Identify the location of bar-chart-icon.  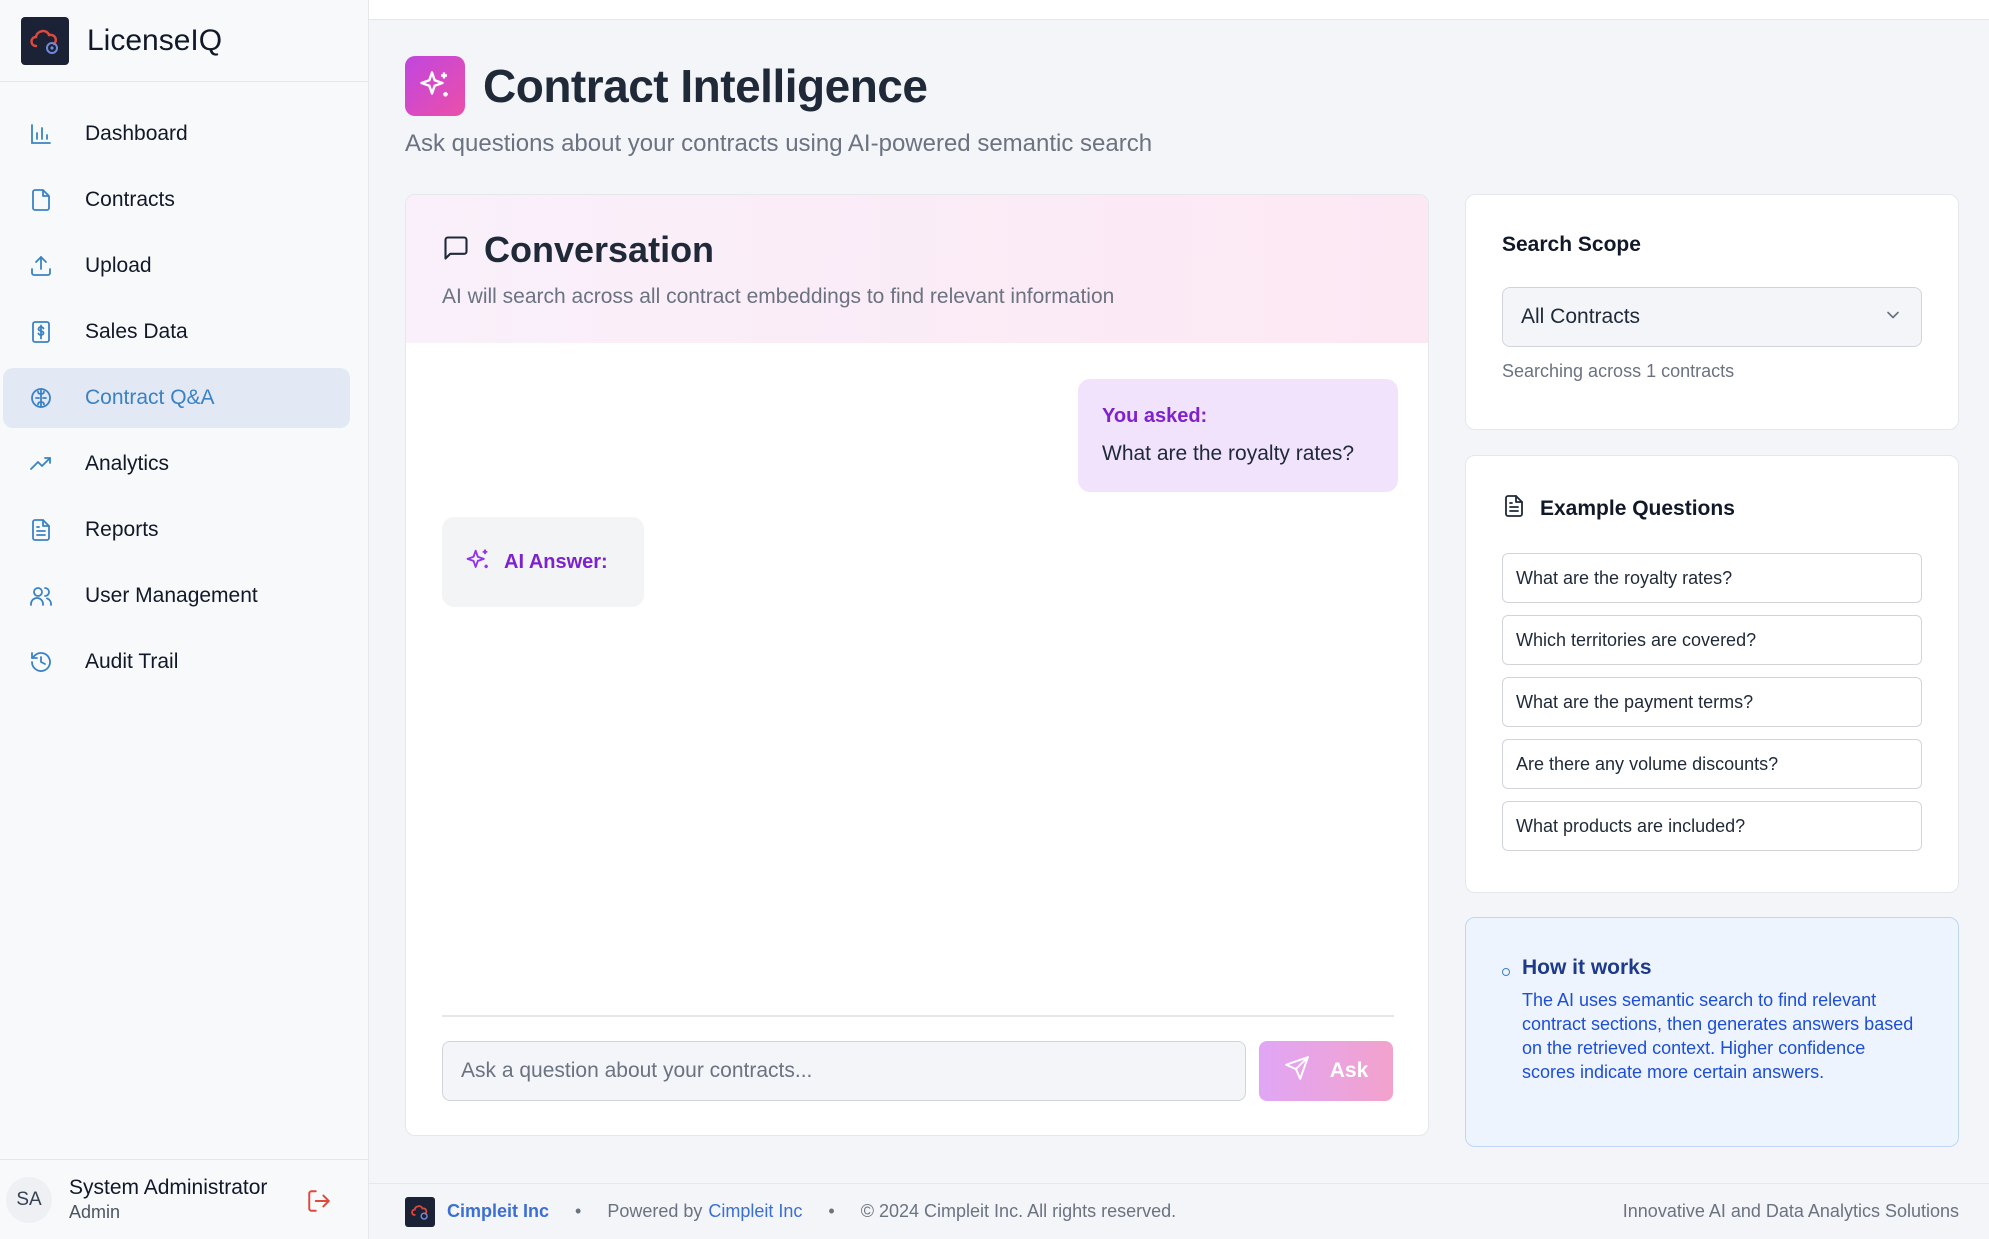
(41, 134).